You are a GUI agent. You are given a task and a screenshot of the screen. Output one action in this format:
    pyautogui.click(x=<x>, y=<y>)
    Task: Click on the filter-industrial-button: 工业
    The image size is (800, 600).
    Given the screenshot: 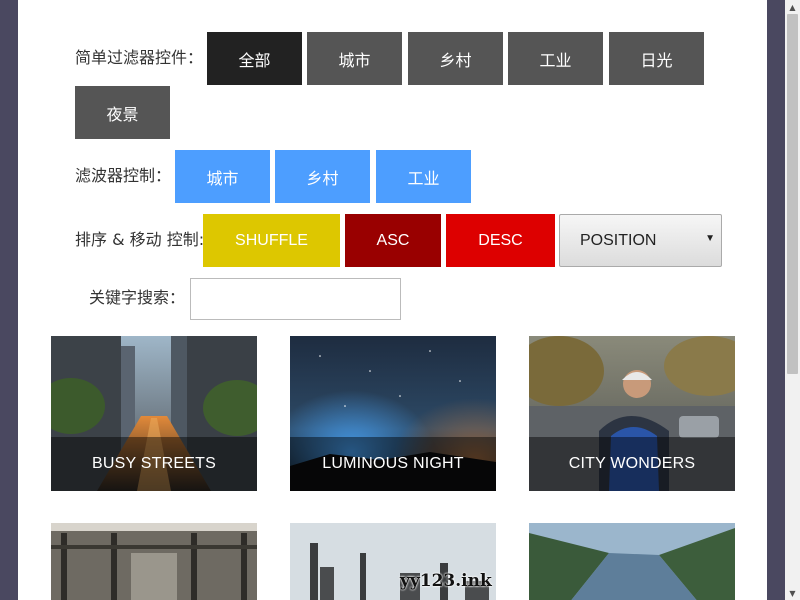 What is the action you would take?
    pyautogui.click(x=555, y=58)
    